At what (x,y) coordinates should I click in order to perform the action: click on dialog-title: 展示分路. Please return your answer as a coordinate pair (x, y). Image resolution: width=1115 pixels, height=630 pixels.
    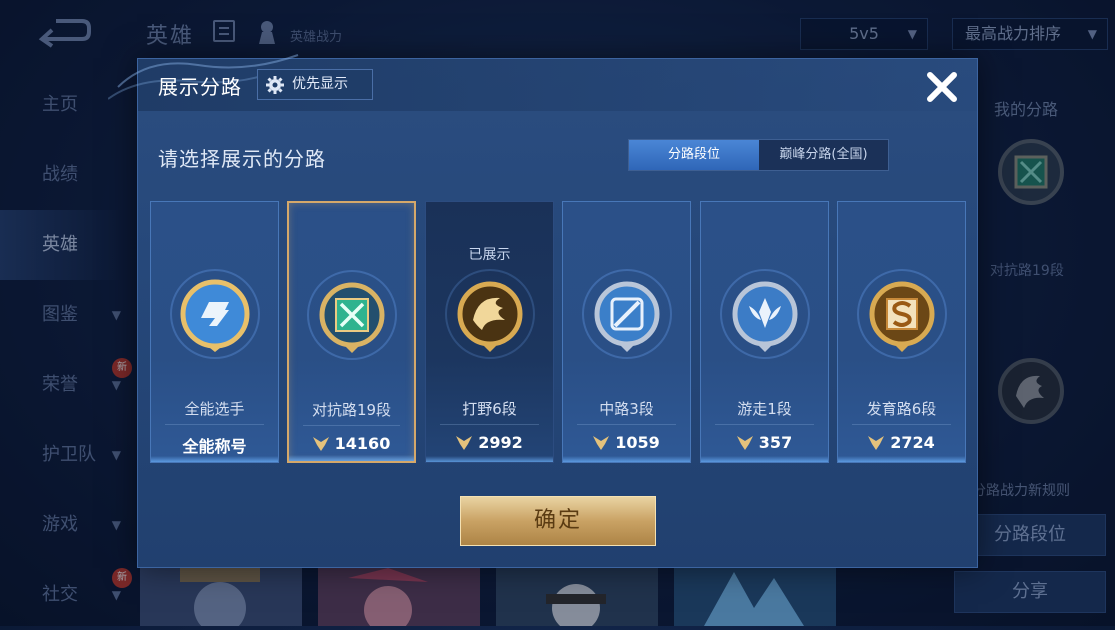
    Looking at the image, I should click on (200, 87).